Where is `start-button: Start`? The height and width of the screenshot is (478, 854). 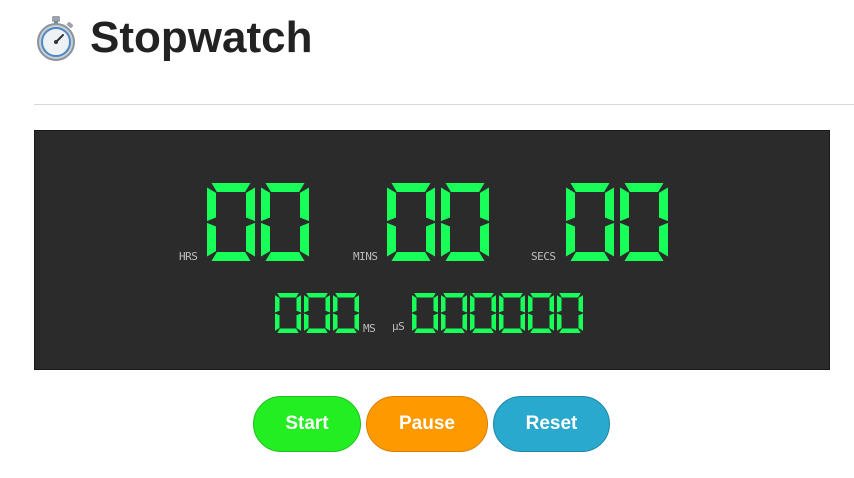 start-button: Start is located at coordinates (307, 424).